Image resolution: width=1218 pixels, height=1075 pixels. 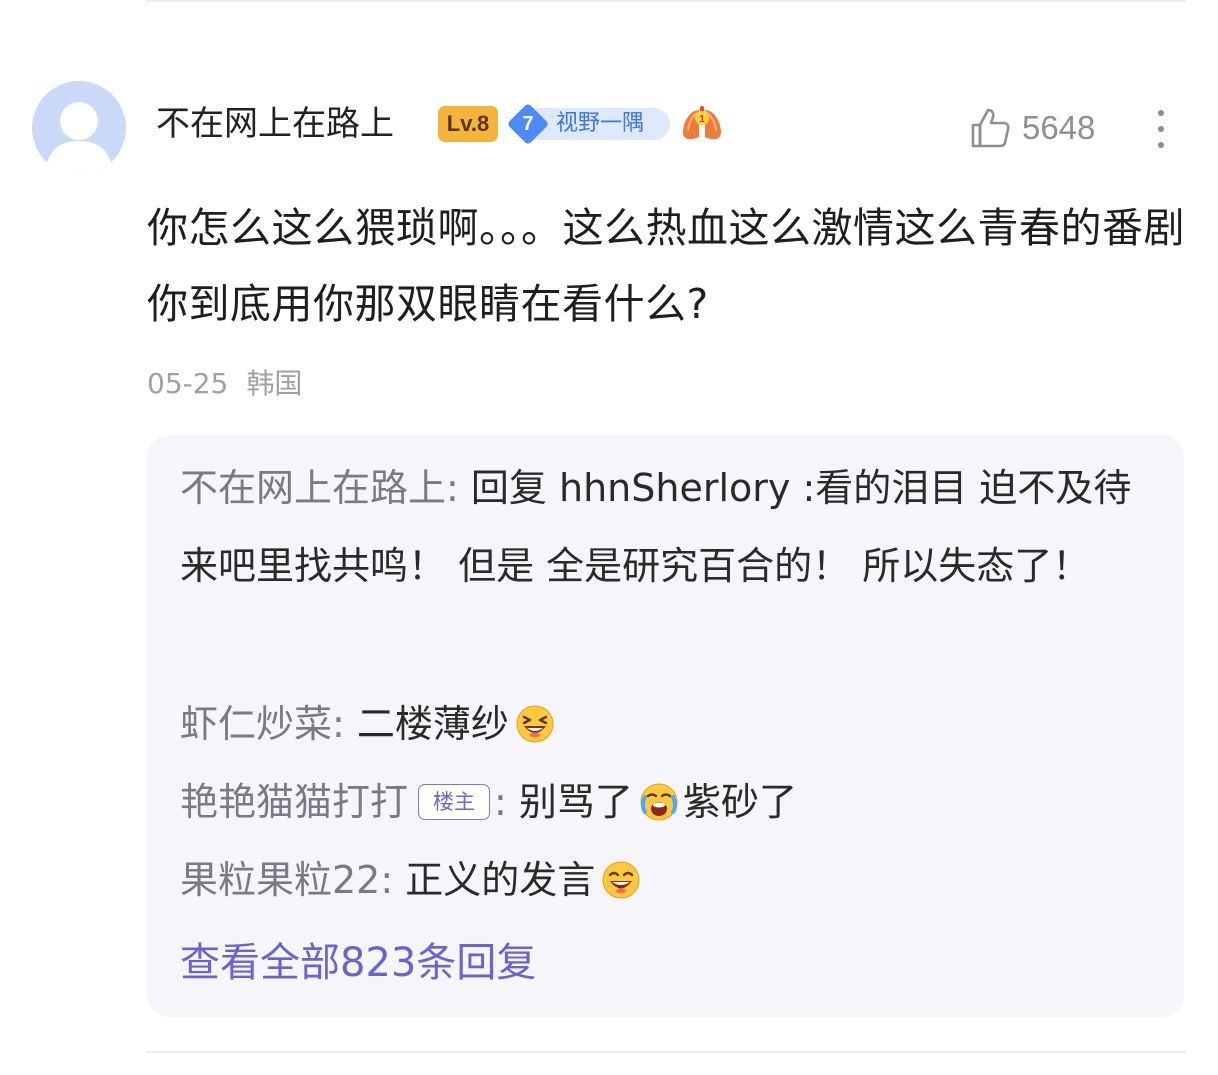 What do you see at coordinates (666, 1052) in the screenshot?
I see `bottom-divider` at bounding box center [666, 1052].